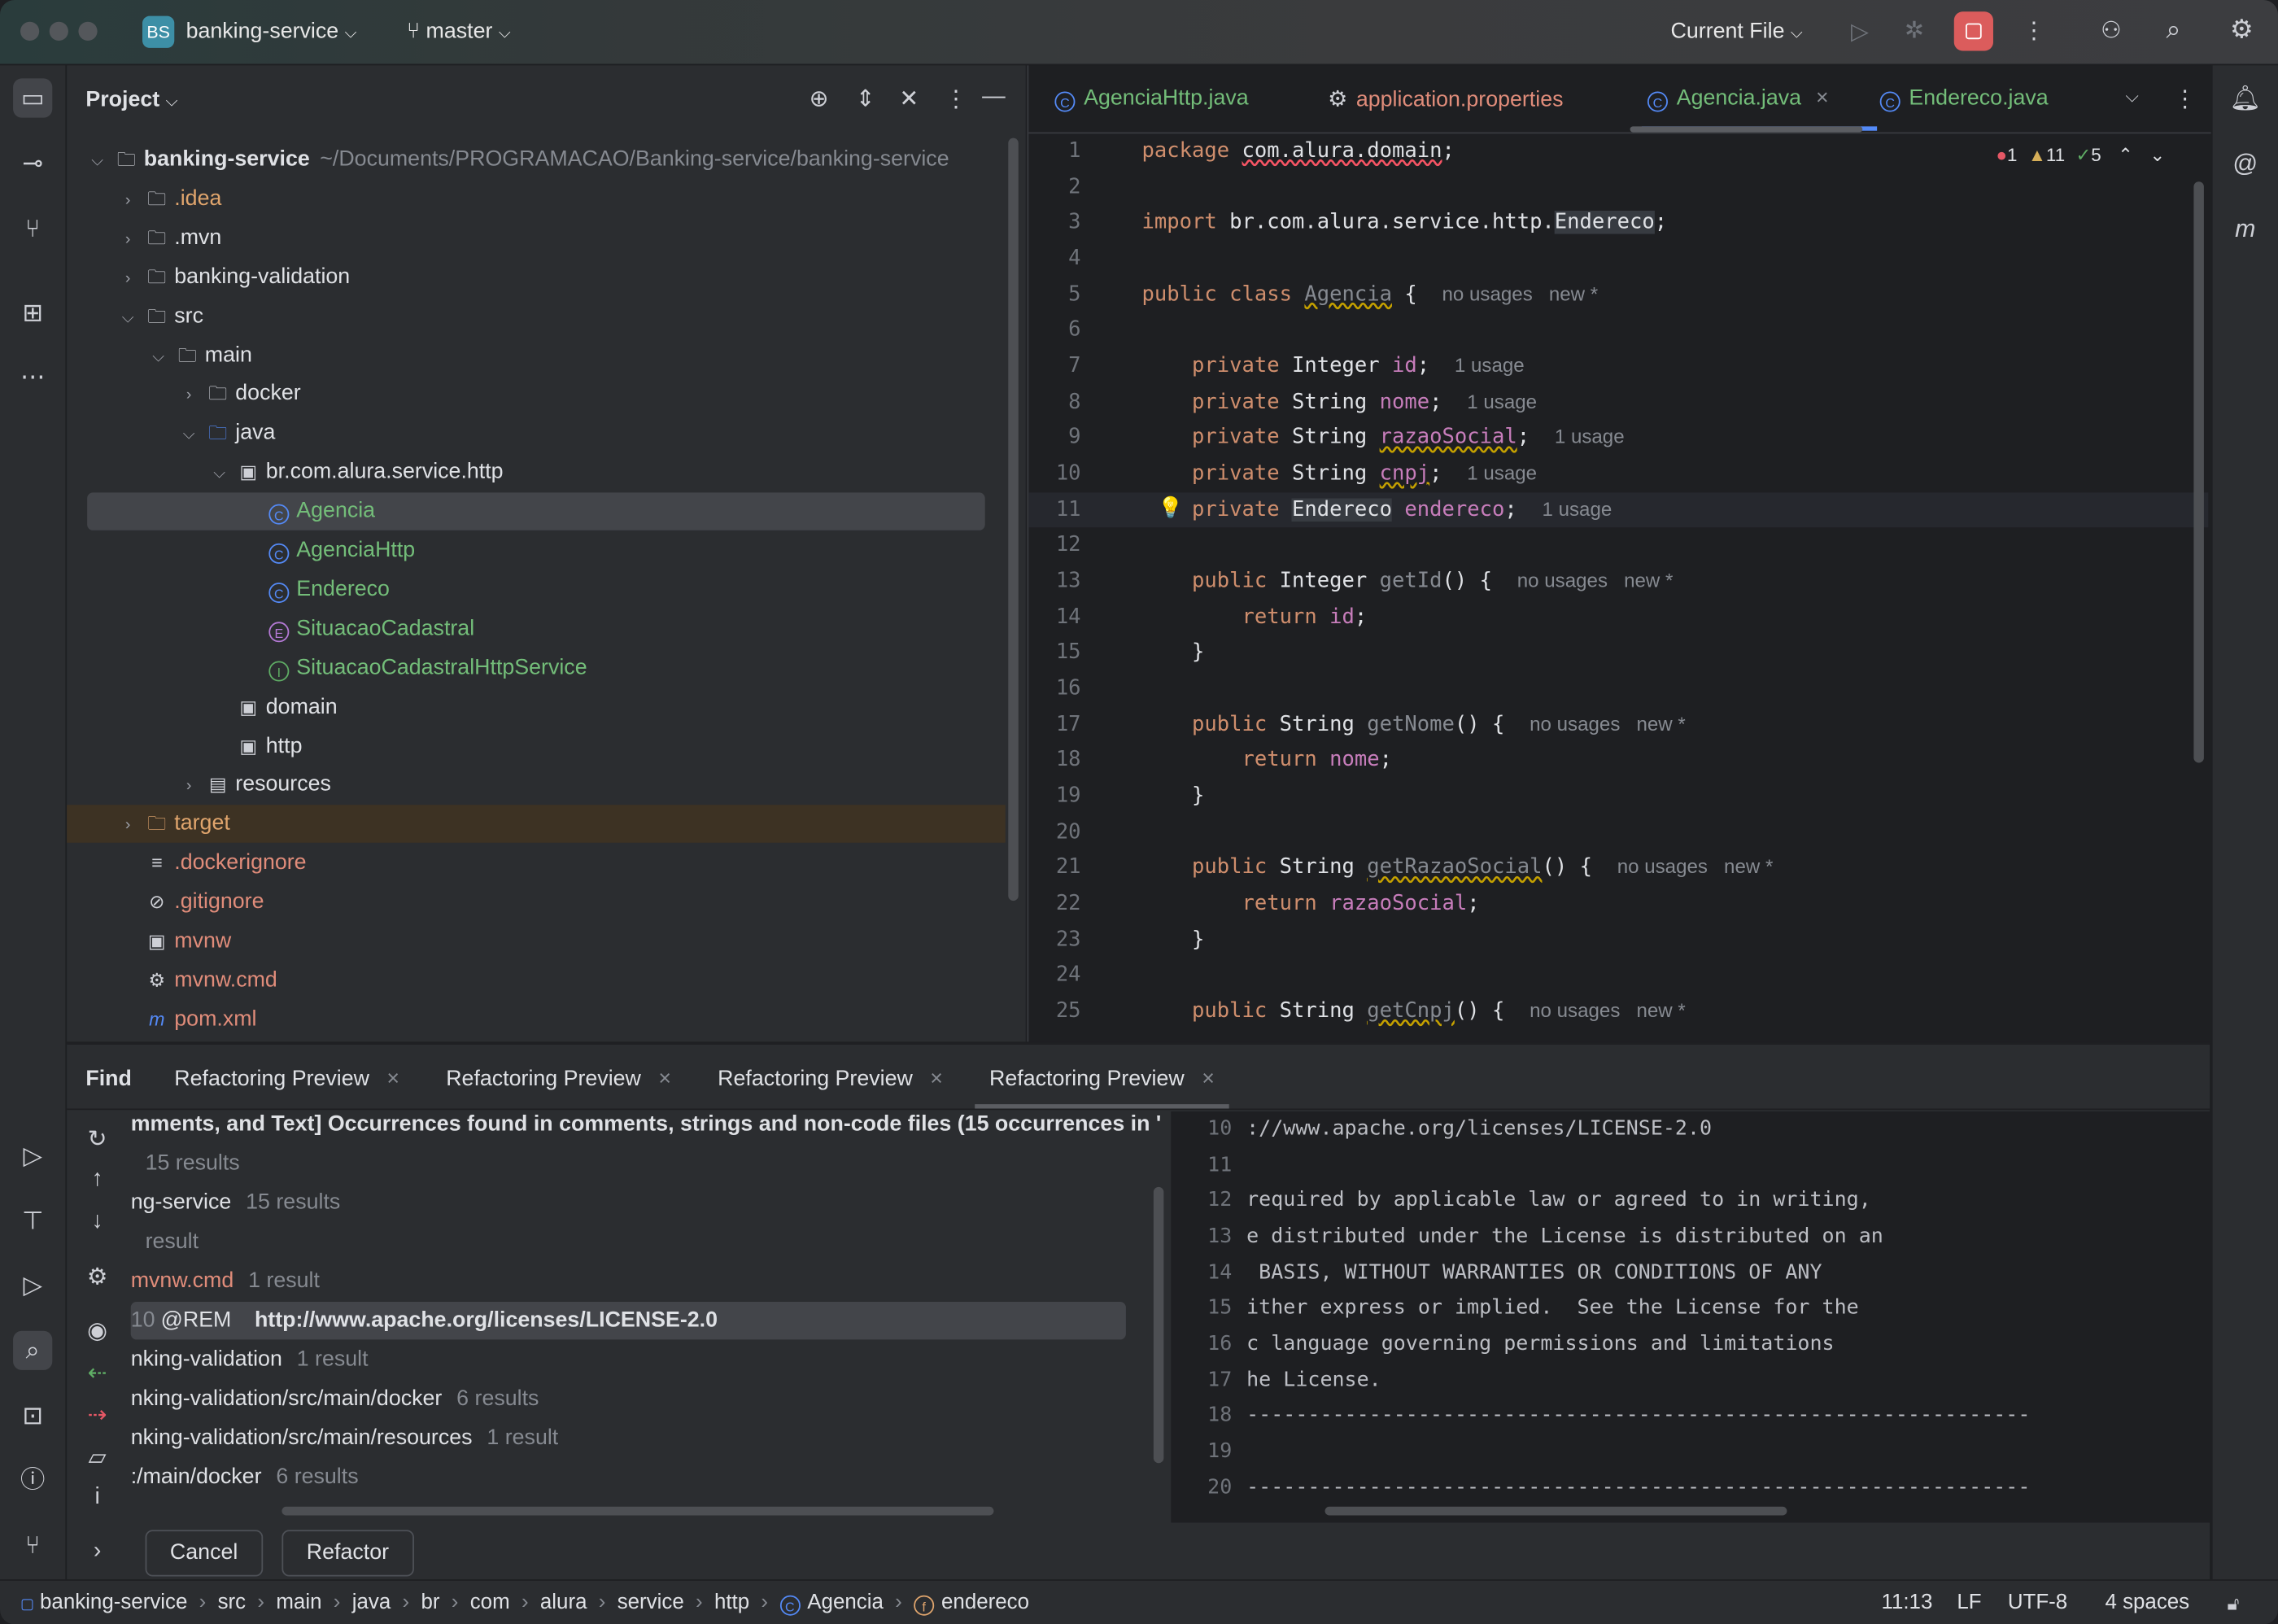 Image resolution: width=2278 pixels, height=1624 pixels. Describe the element at coordinates (1151, 98) in the screenshot. I see `tab-agenciahttp-java: C AgenciaHttp.java` at that location.